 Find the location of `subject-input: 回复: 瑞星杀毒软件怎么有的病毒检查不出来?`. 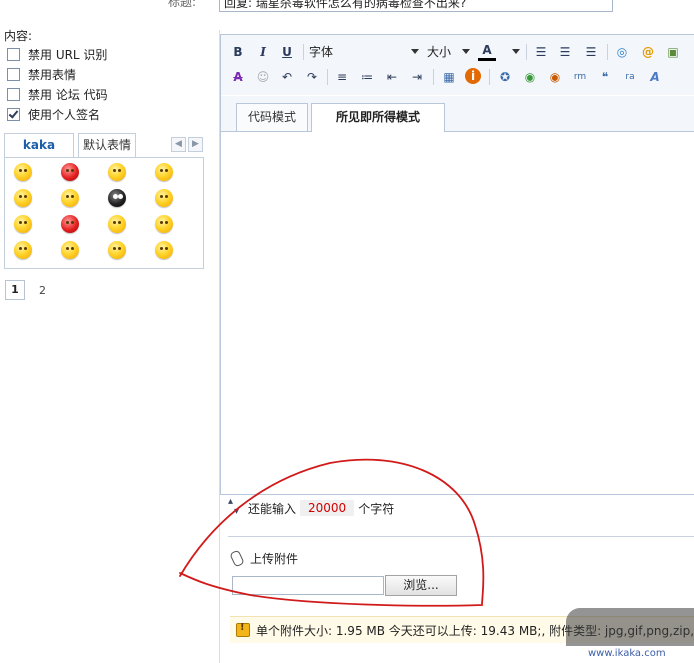

subject-input: 回复: 瑞星杀毒软件怎么有的病毒检查不出来? is located at coordinates (416, 6).